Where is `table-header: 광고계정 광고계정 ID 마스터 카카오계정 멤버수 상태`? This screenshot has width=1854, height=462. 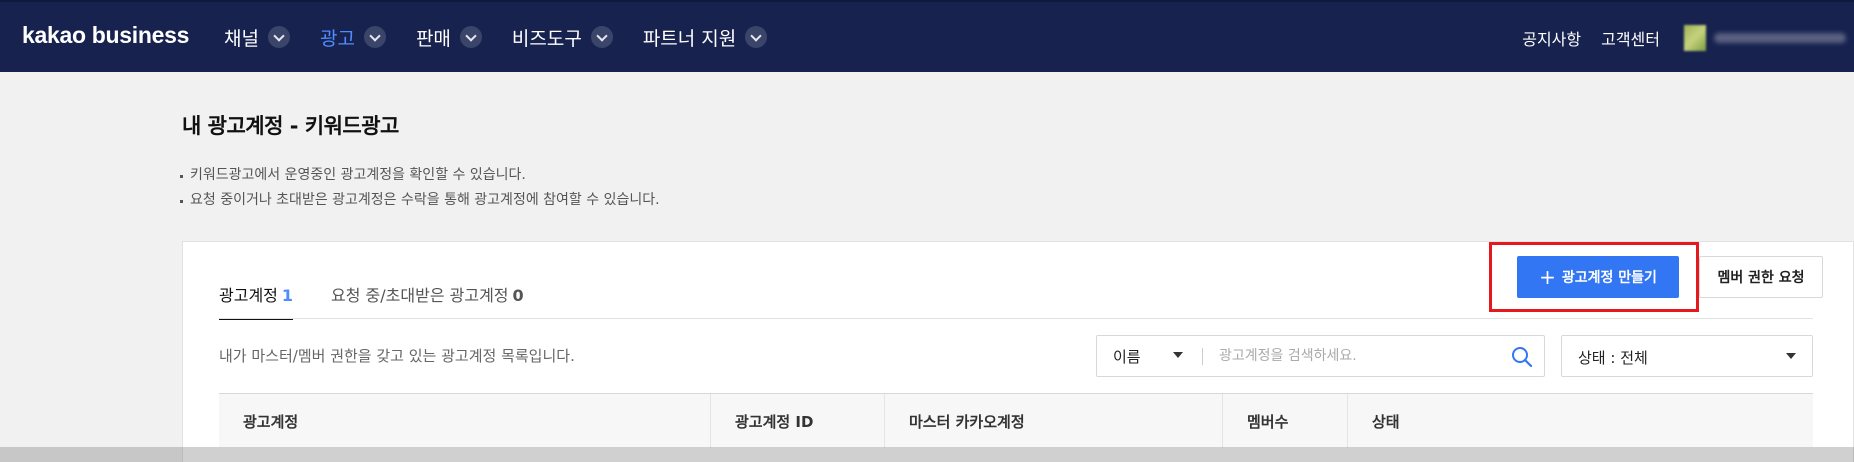
table-header: 광고계정 광고계정 ID 마스터 카카오계정 멤버수 상태 is located at coordinates (1016, 420).